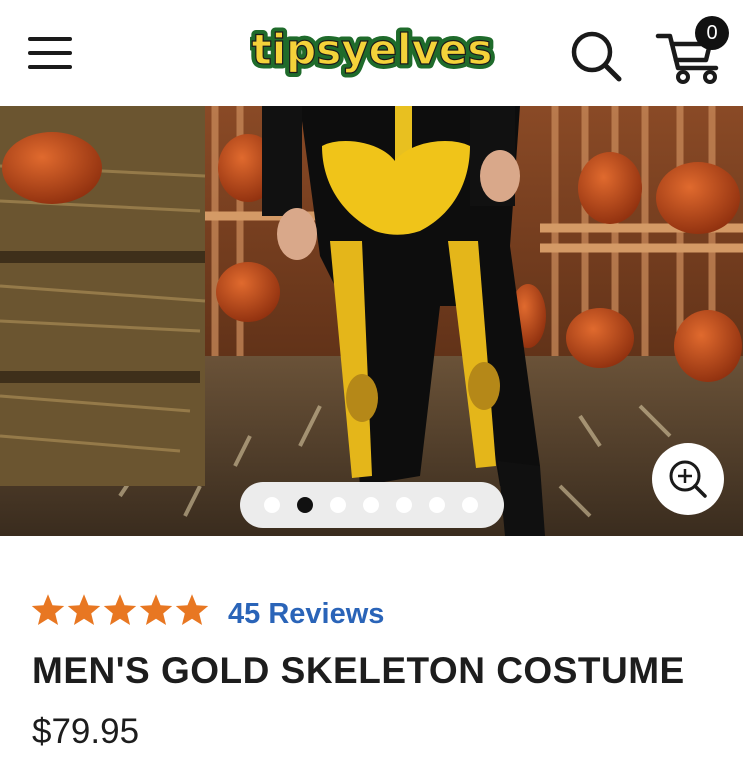 The image size is (743, 775). I want to click on site-header: tipsyelves tipsyelves 0, so click(371, 53).